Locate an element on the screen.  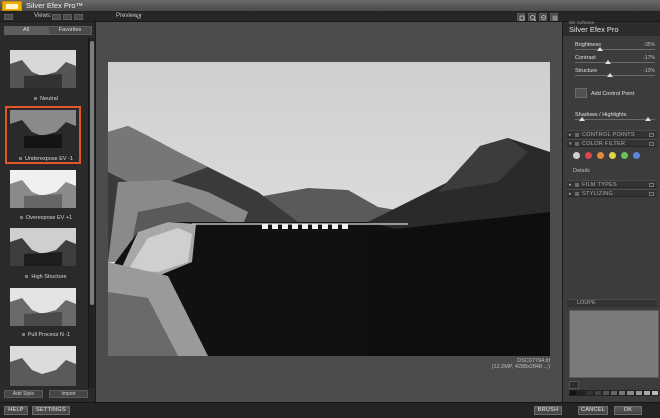
preset-thumbnail-selected is located at coordinates (43, 129).